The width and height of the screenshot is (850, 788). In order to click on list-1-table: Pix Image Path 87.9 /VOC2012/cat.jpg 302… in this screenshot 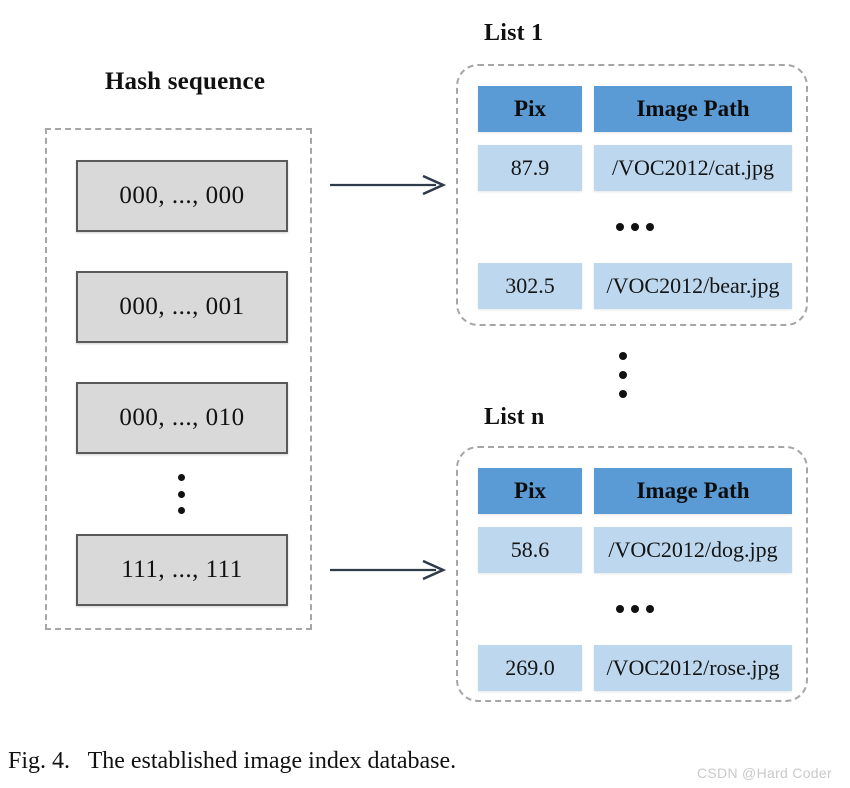, I will do `click(635, 197)`.